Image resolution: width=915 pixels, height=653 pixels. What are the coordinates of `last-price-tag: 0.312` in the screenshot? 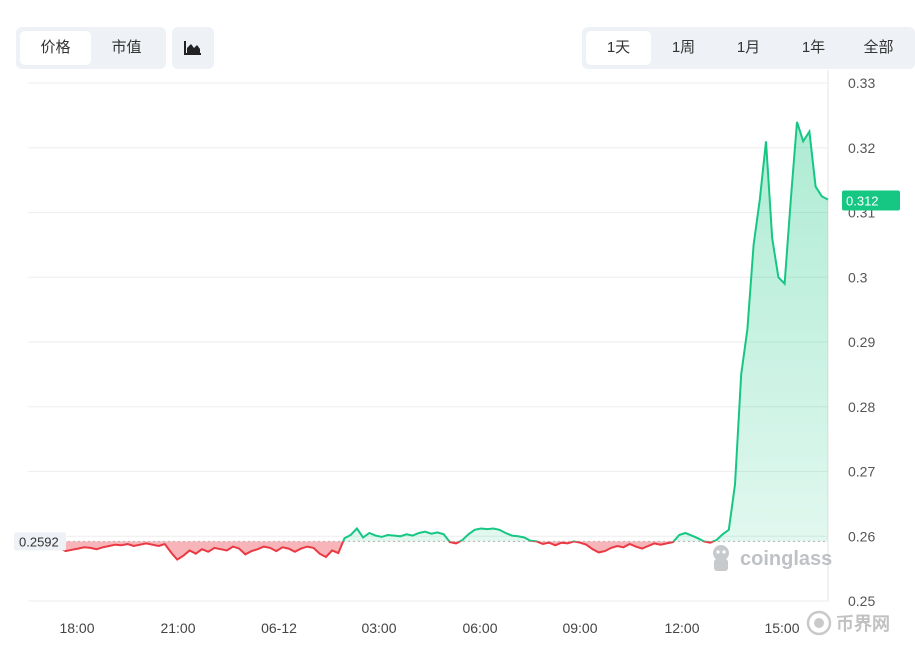 It's located at (871, 200).